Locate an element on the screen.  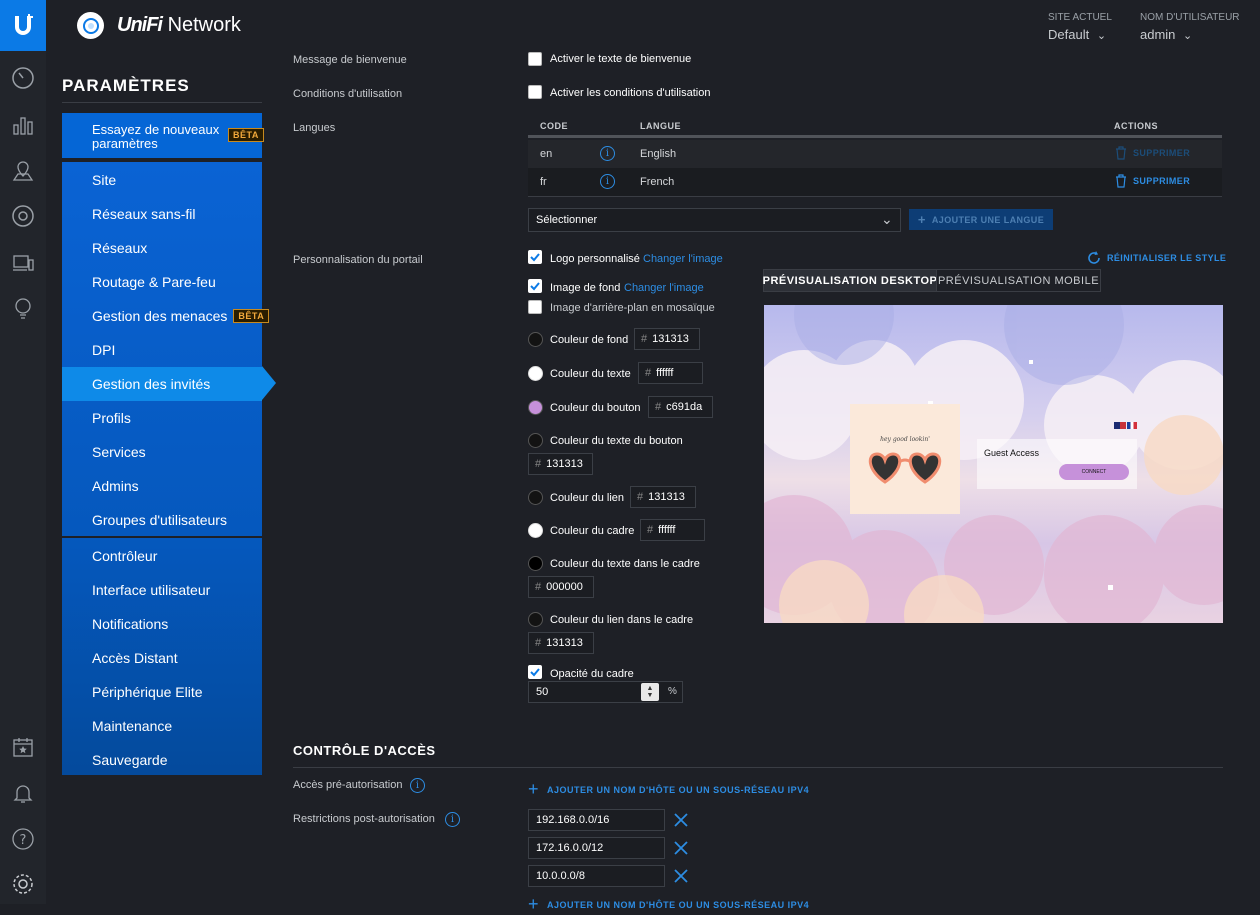
user-selector: NOM D'UTILISATEUR admin ⌄ is located at coordinates (1190, 27).